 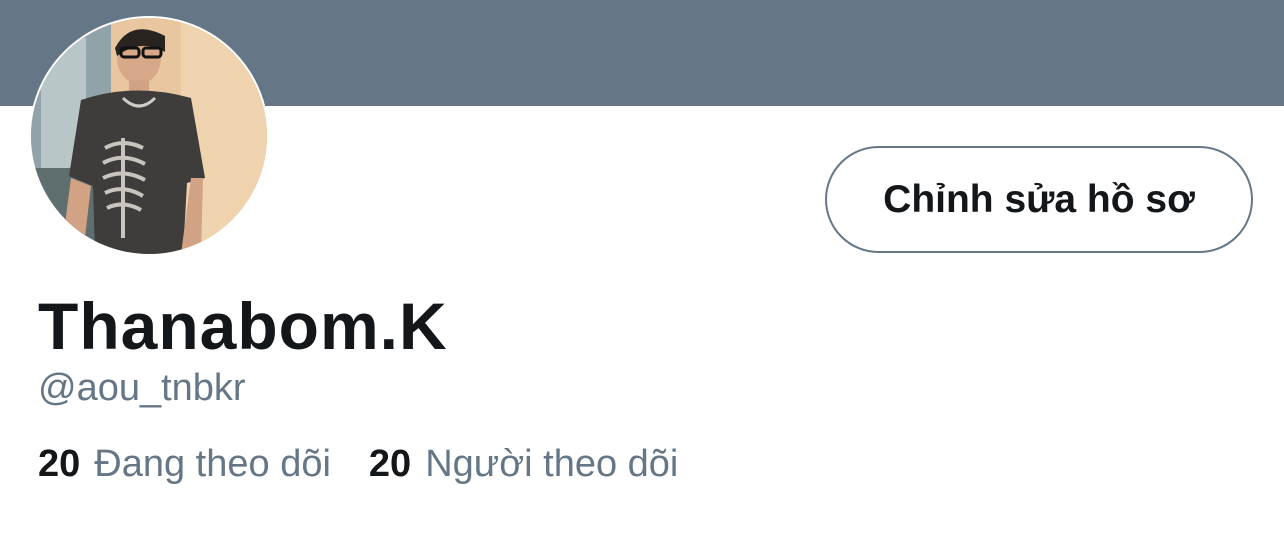 What do you see at coordinates (552, 464) in the screenshot?
I see `followers-label: Người theo dõi` at bounding box center [552, 464].